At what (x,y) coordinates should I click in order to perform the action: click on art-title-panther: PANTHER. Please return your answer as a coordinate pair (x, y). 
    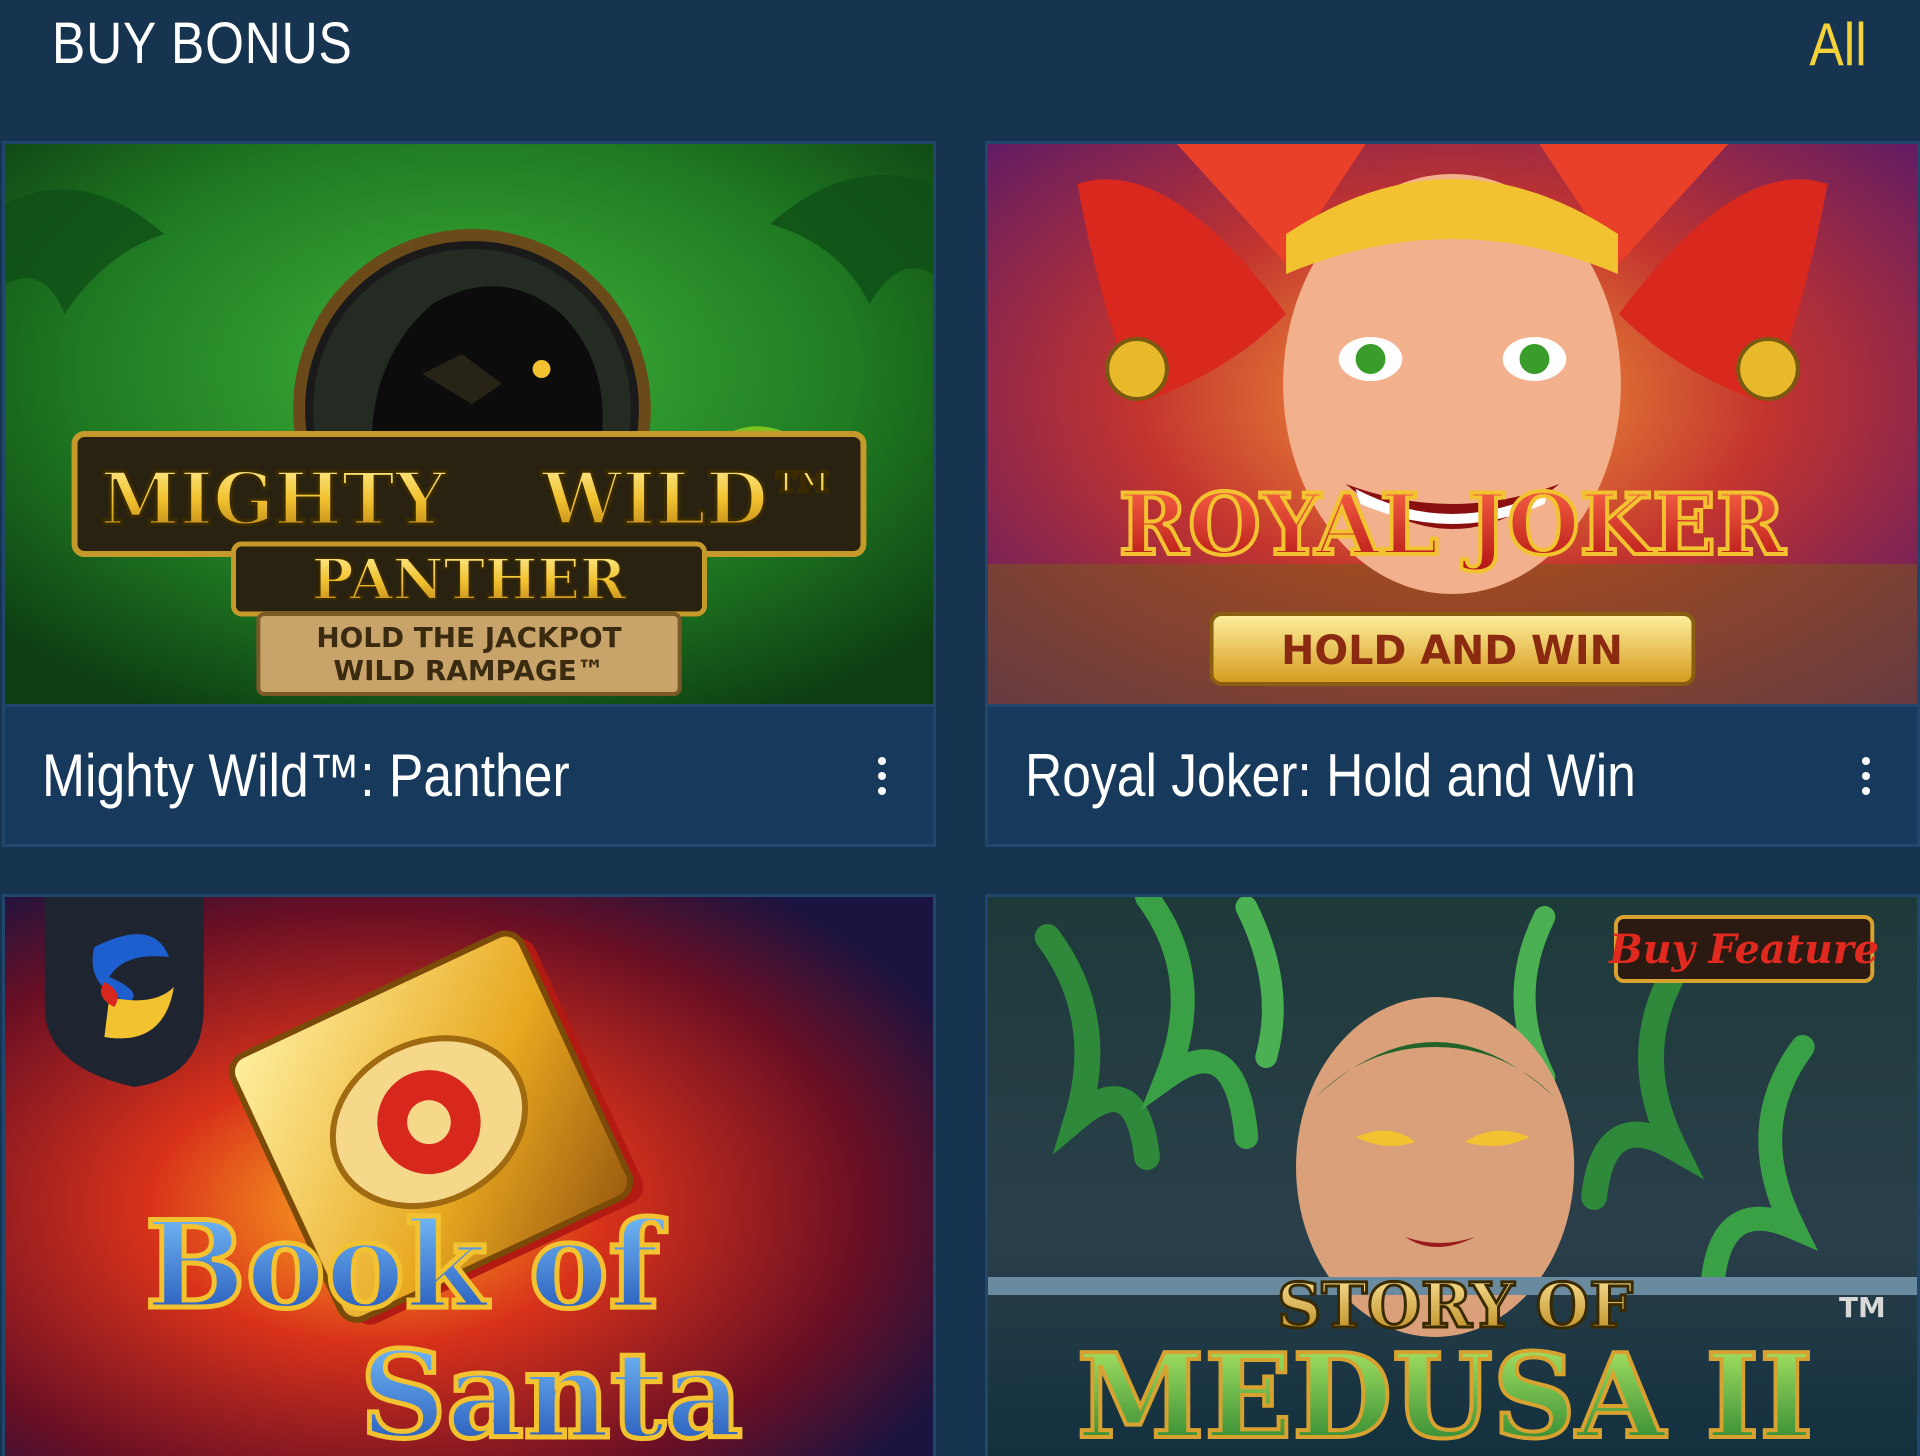
    Looking at the image, I should click on (469, 580).